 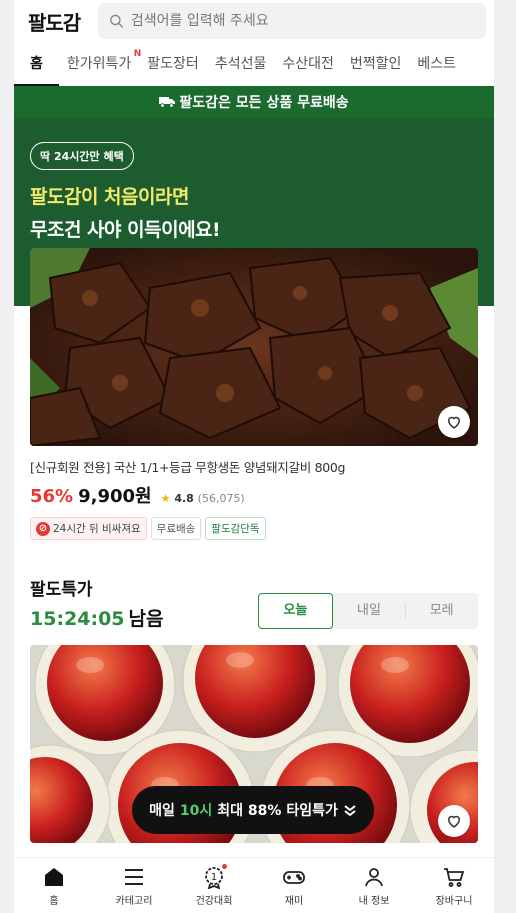 What do you see at coordinates (43, 528) in the screenshot?
I see `no-sign-icon: ⊘` at bounding box center [43, 528].